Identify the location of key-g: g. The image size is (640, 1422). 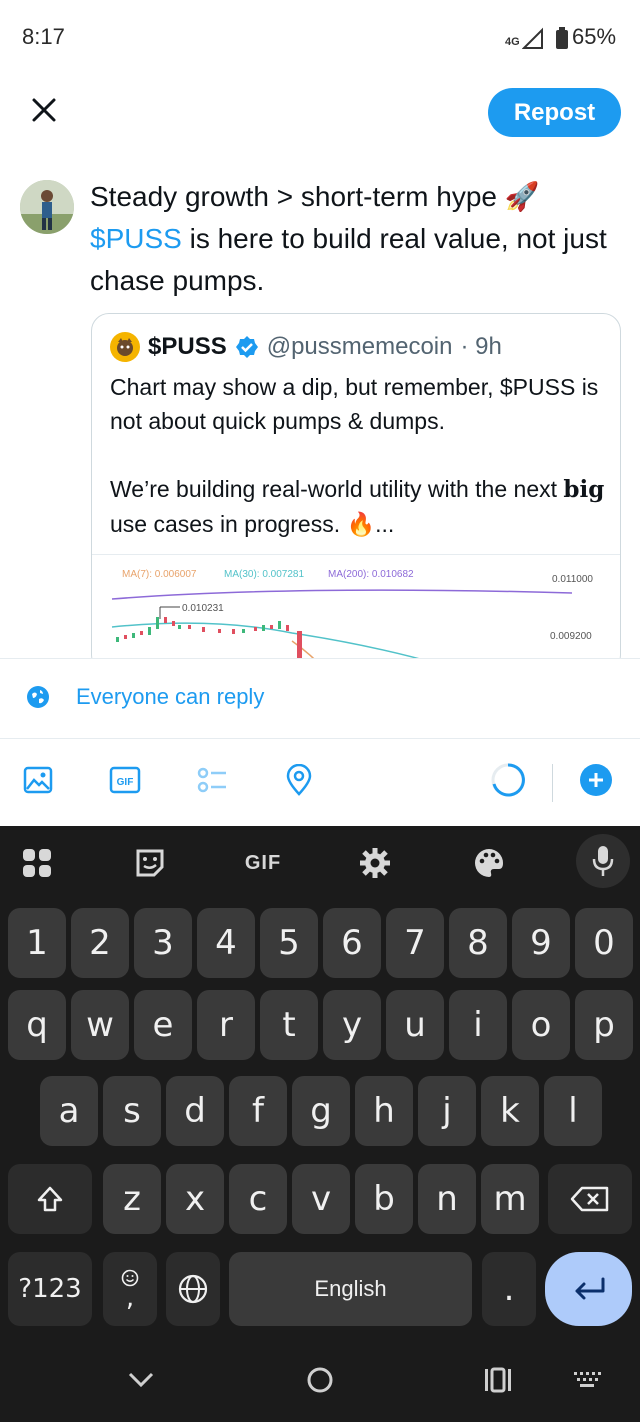
(321, 1111).